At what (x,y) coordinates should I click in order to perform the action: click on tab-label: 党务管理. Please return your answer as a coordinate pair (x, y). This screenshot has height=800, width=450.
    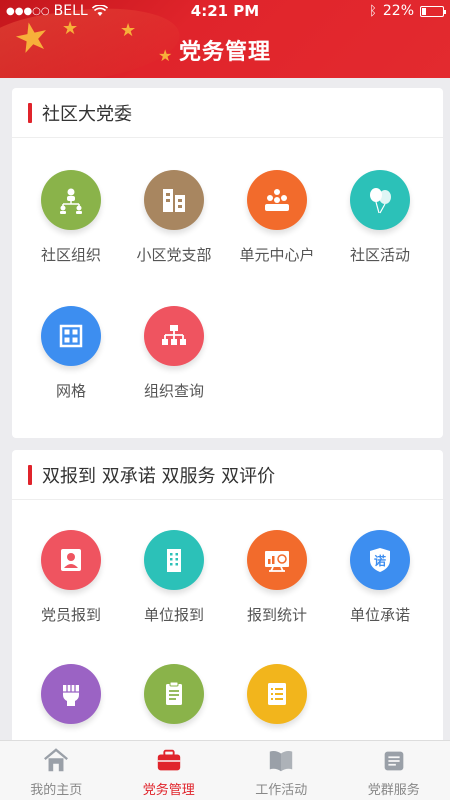
    Looking at the image, I should click on (168, 790).